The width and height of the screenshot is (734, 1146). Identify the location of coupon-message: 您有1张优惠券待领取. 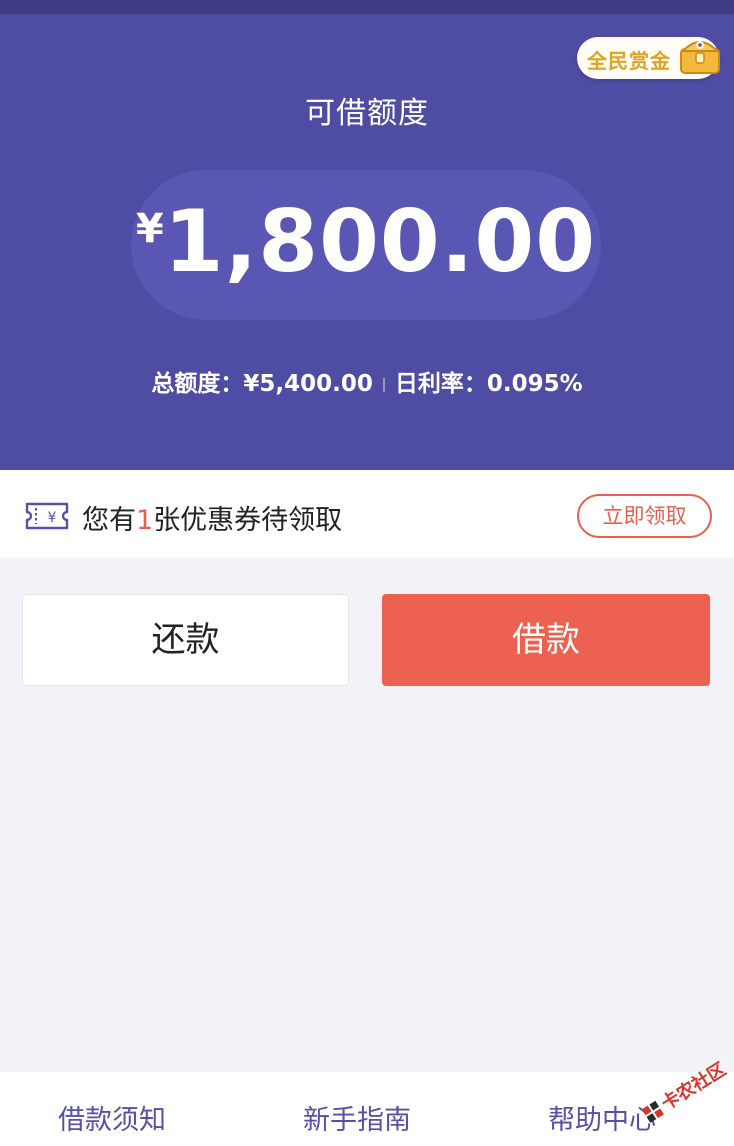
(212, 517).